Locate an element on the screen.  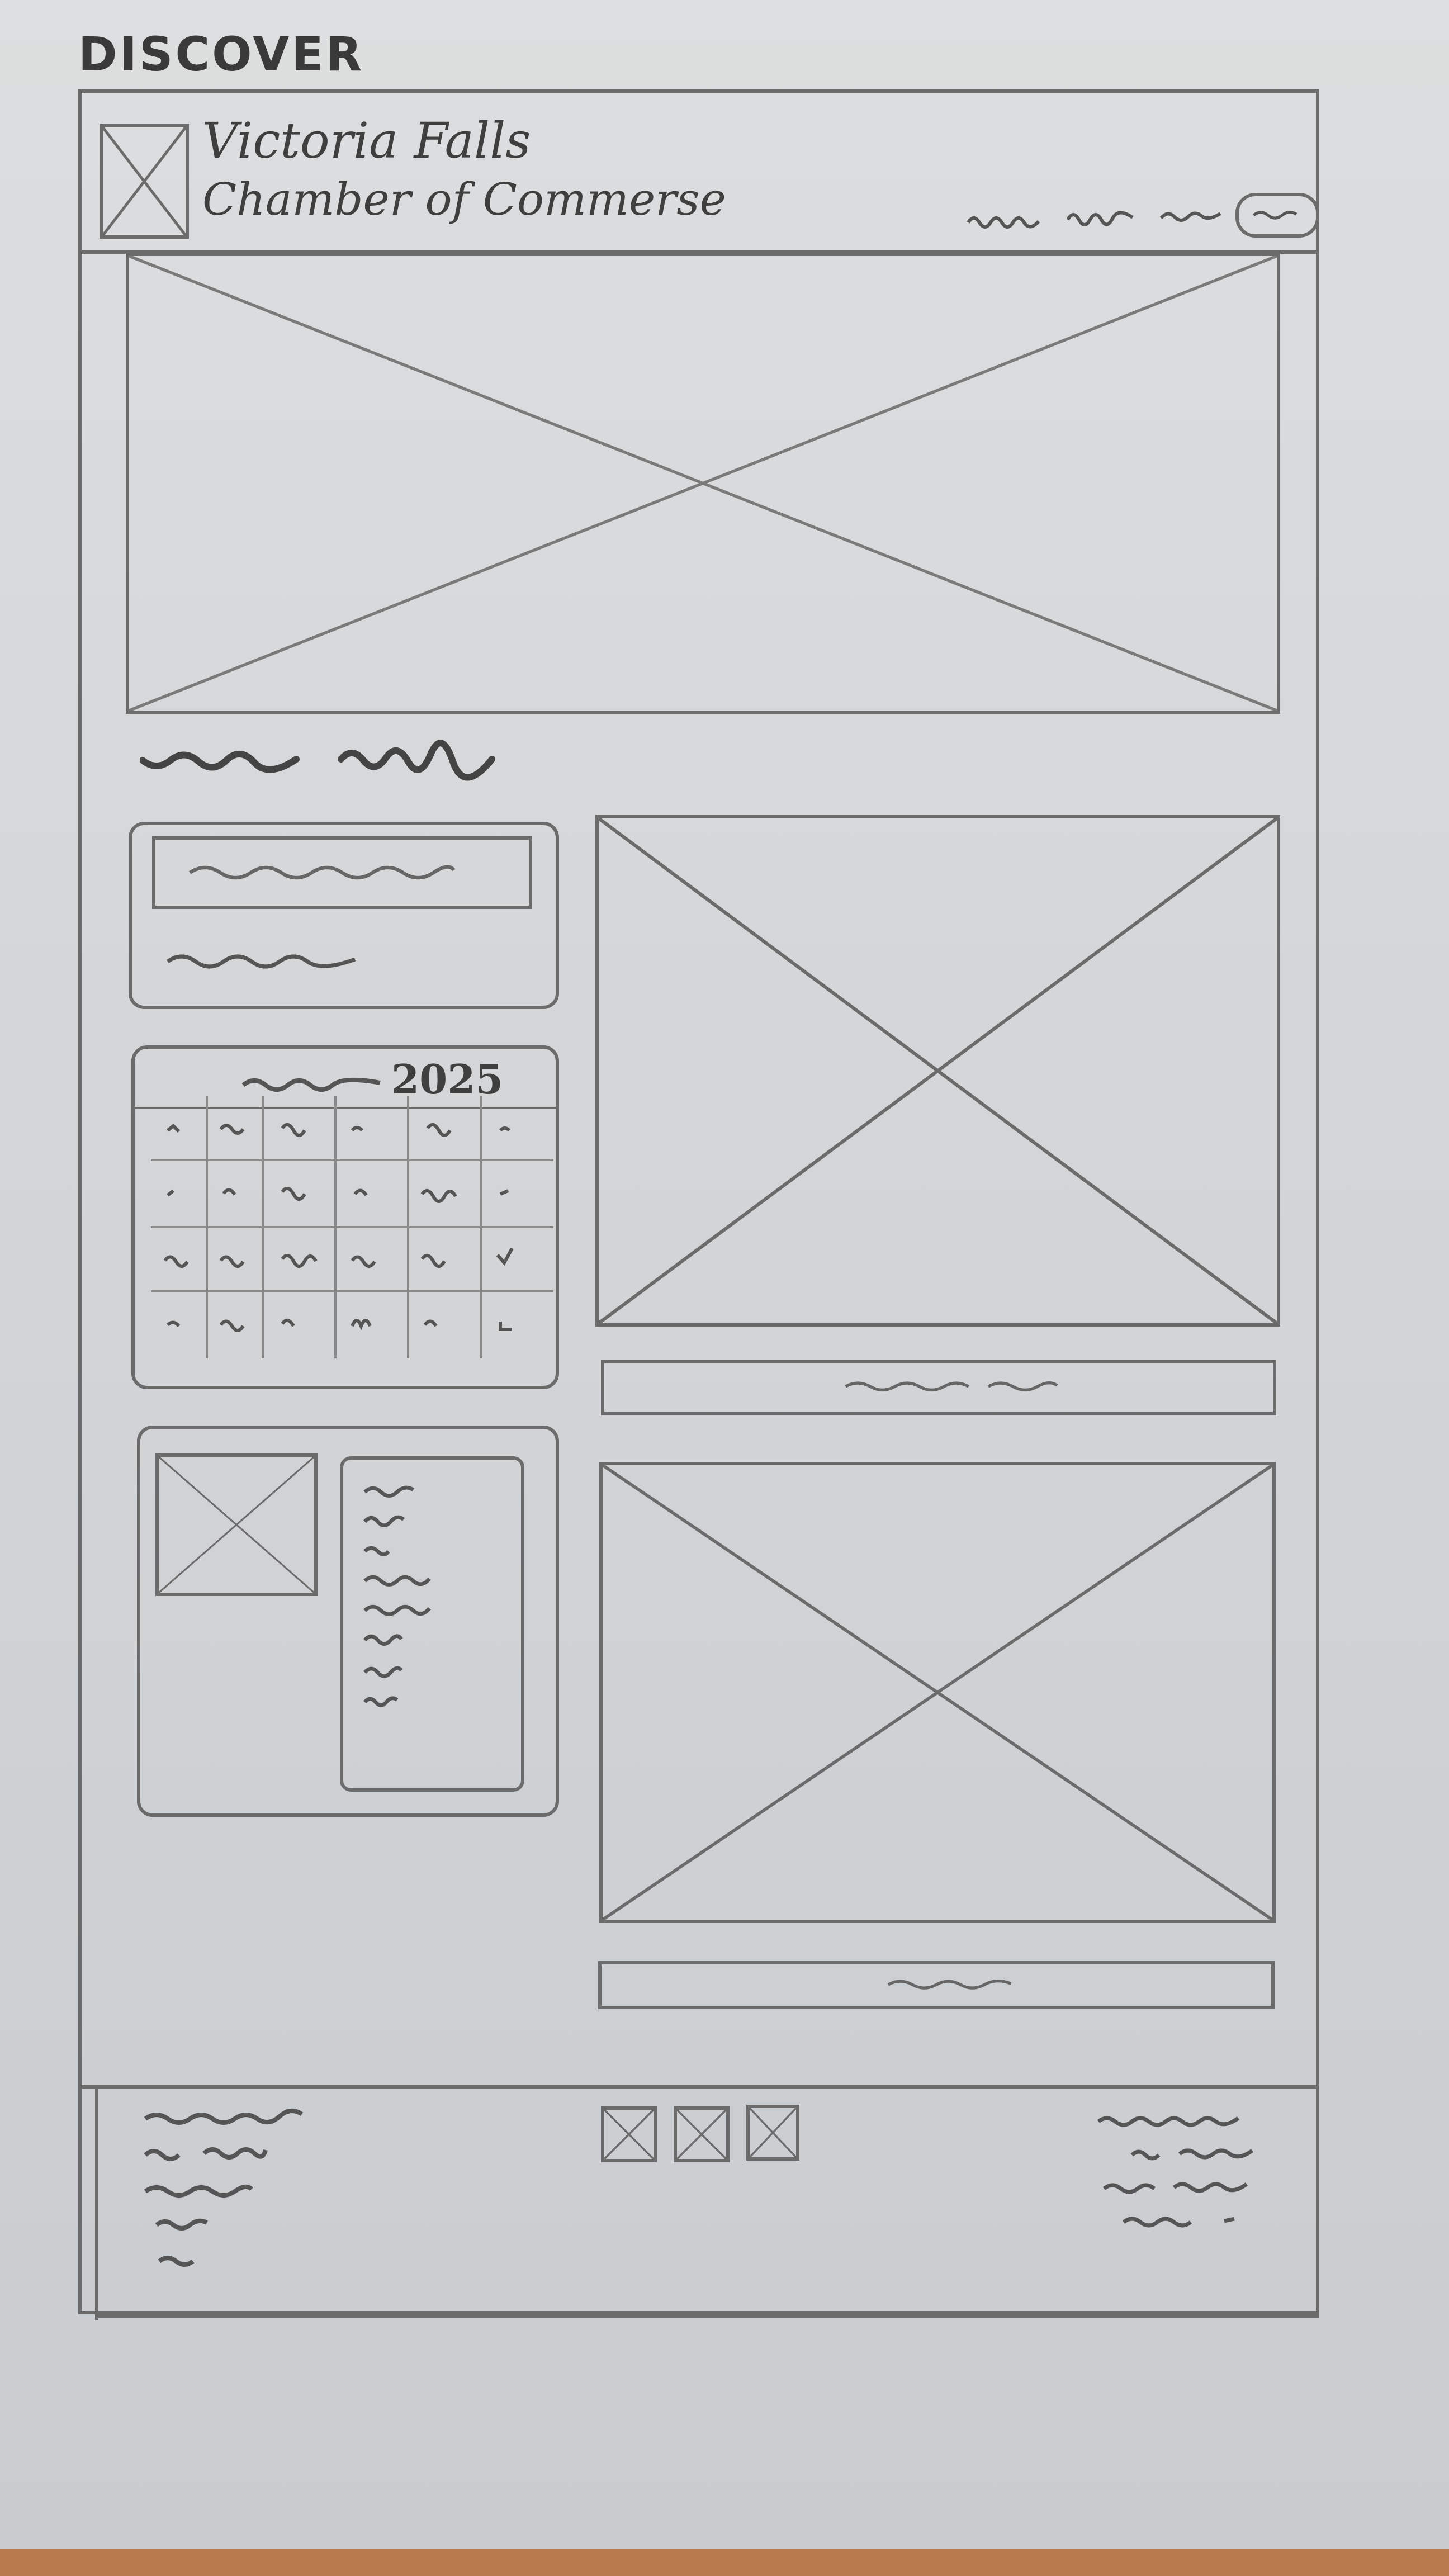
table-edge is located at coordinates (724, 2562).